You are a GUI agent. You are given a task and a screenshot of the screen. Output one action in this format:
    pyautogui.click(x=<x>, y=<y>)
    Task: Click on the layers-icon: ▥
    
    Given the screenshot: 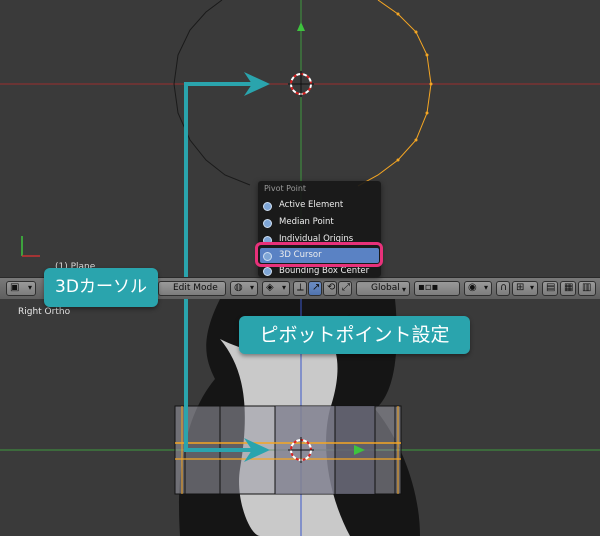 What is the action you would take?
    pyautogui.click(x=587, y=287)
    